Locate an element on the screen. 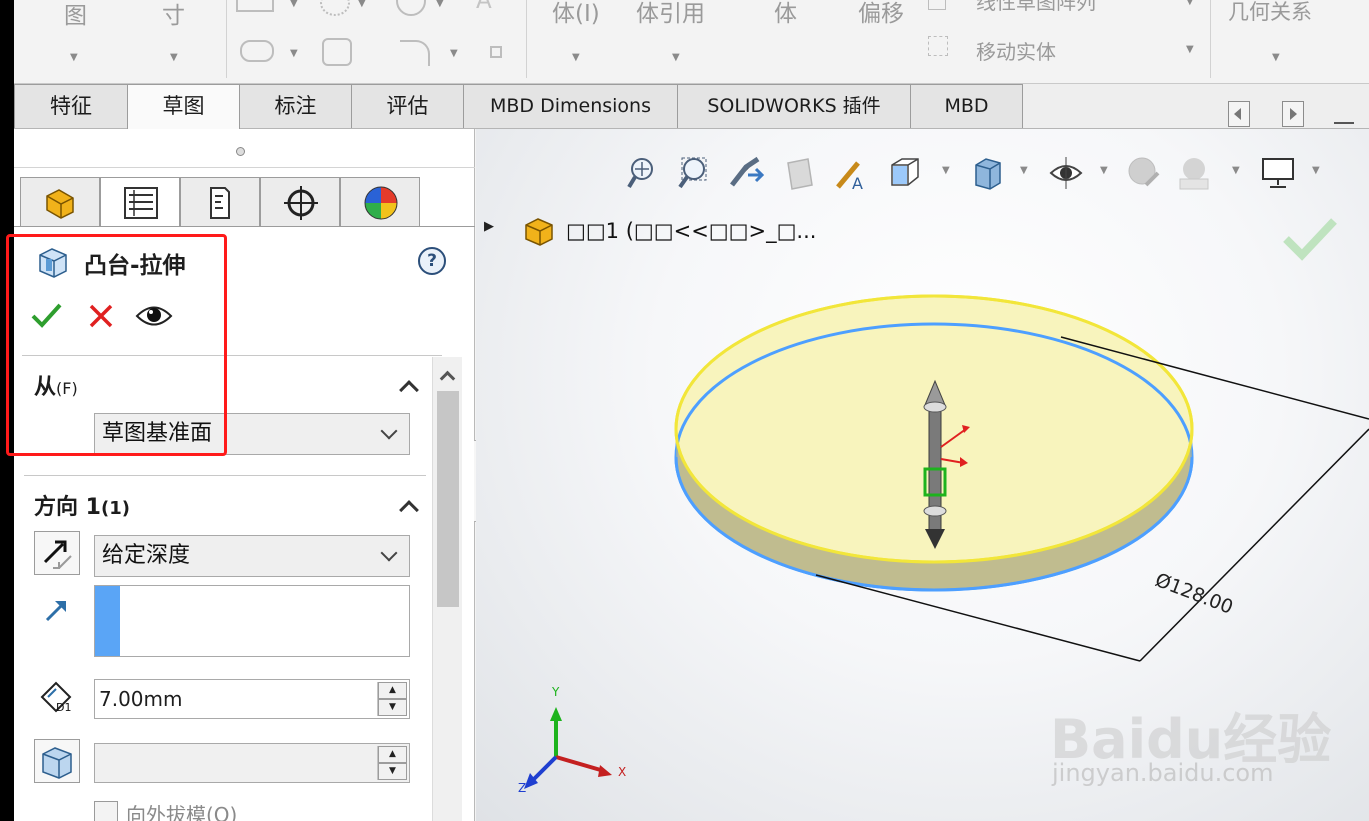 Image resolution: width=1369 pixels, height=821 pixels. ribbon-relations: 几何关系 is located at coordinates (1270, 13).